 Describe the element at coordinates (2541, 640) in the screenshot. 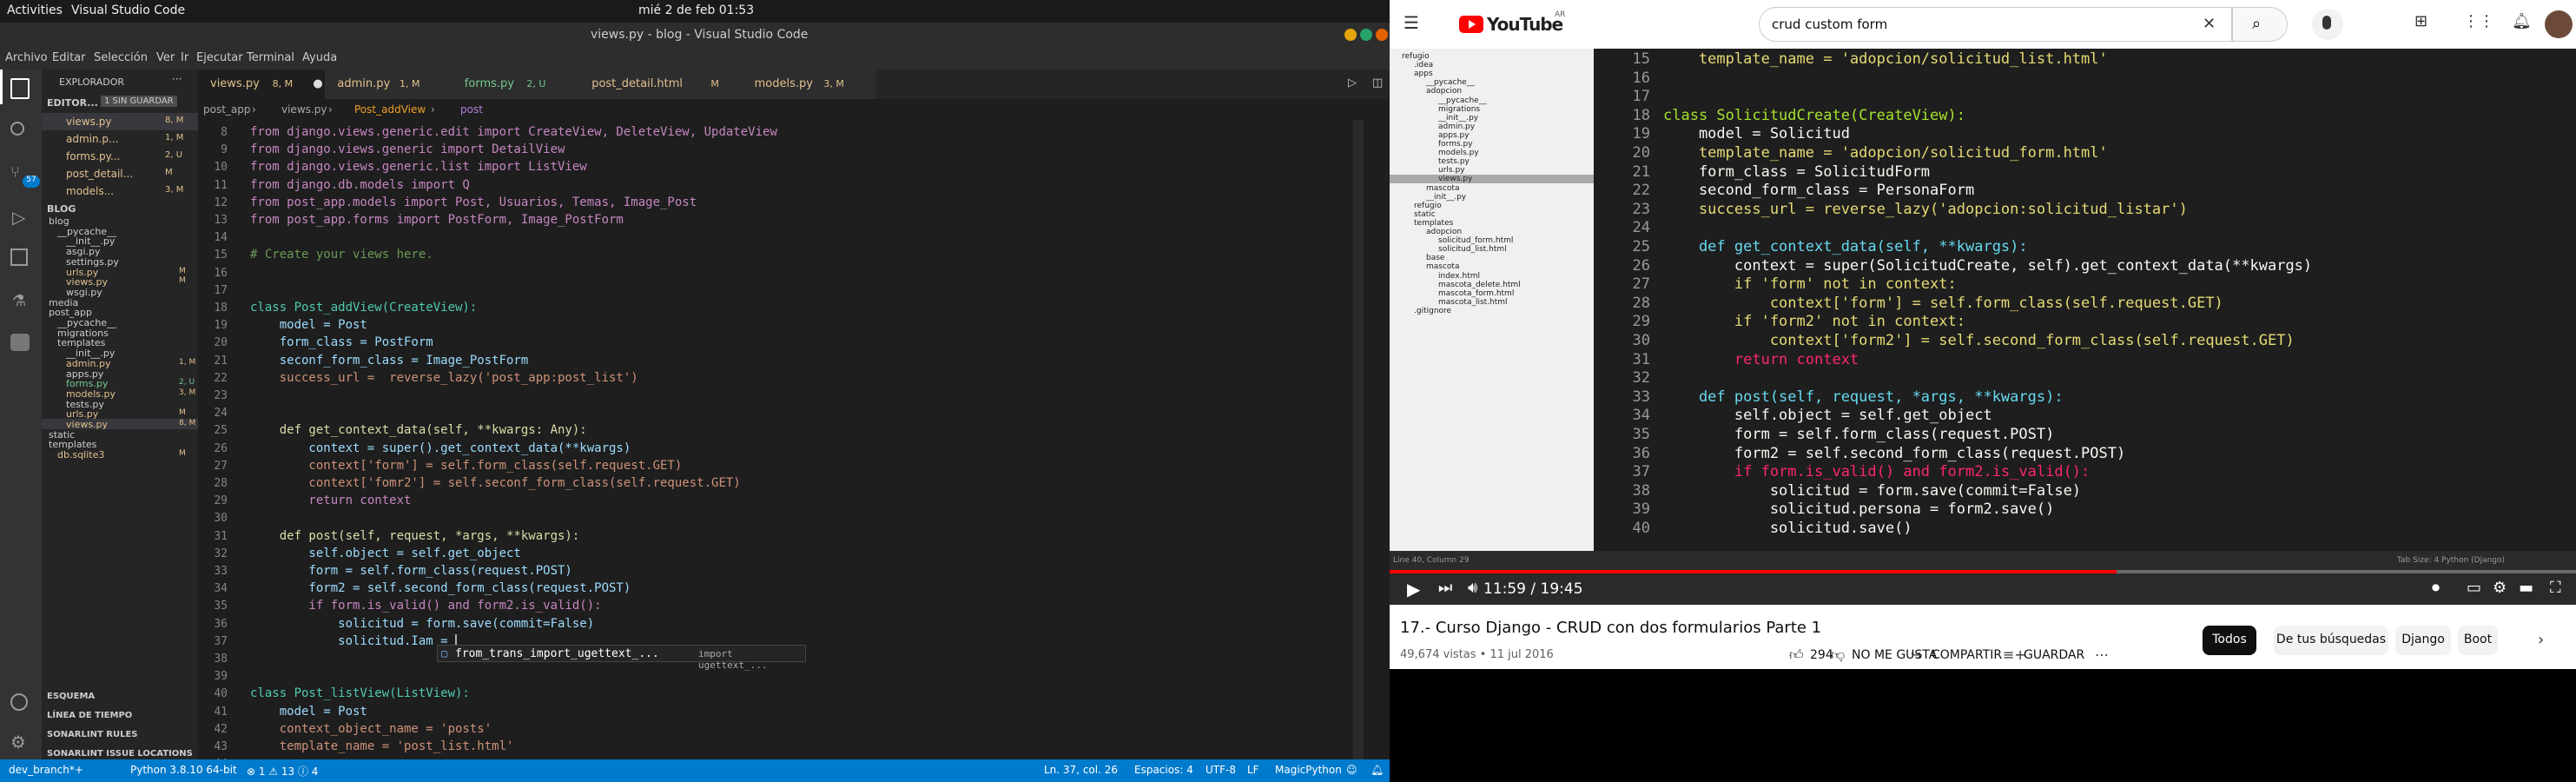

I see `chips-next-icon: ›` at that location.